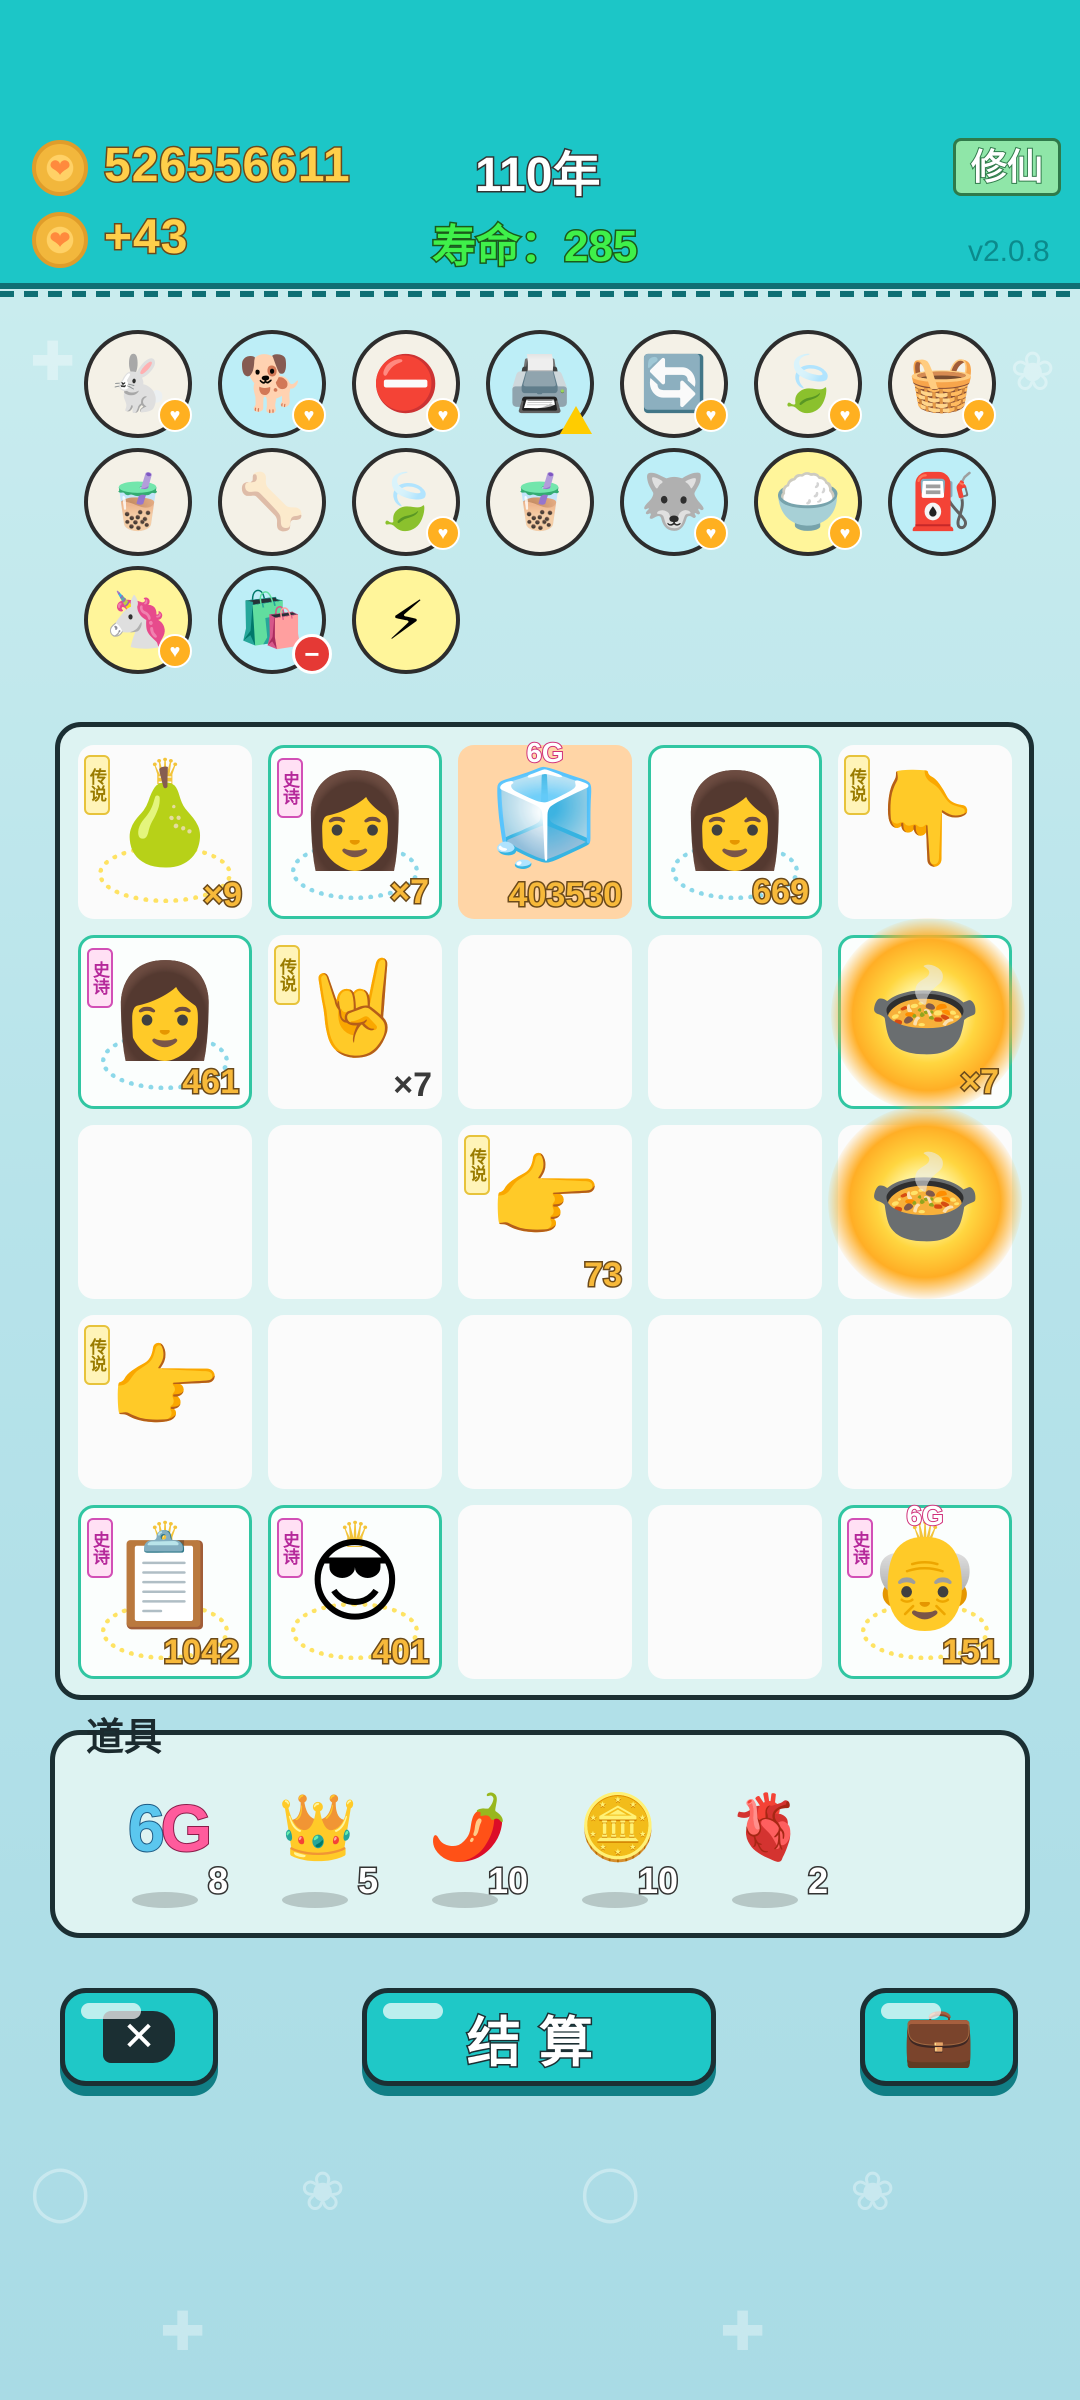 The height and width of the screenshot is (2400, 1080). I want to click on garbage-bag-icon: 🛍️ −, so click(275, 620).